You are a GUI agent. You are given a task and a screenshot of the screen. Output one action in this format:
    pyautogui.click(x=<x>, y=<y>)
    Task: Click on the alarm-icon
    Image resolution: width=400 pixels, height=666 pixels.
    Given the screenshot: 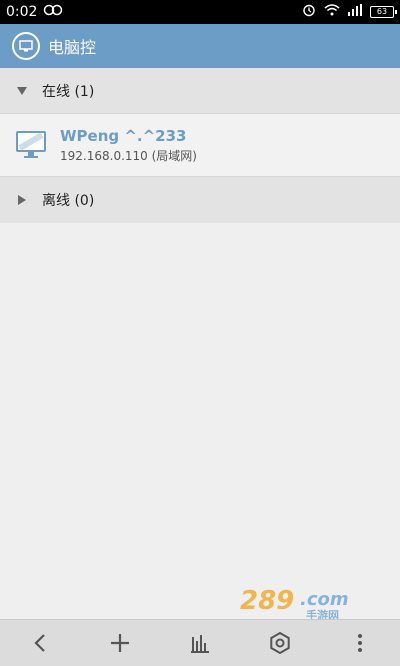 What is the action you would take?
    pyautogui.click(x=309, y=12)
    